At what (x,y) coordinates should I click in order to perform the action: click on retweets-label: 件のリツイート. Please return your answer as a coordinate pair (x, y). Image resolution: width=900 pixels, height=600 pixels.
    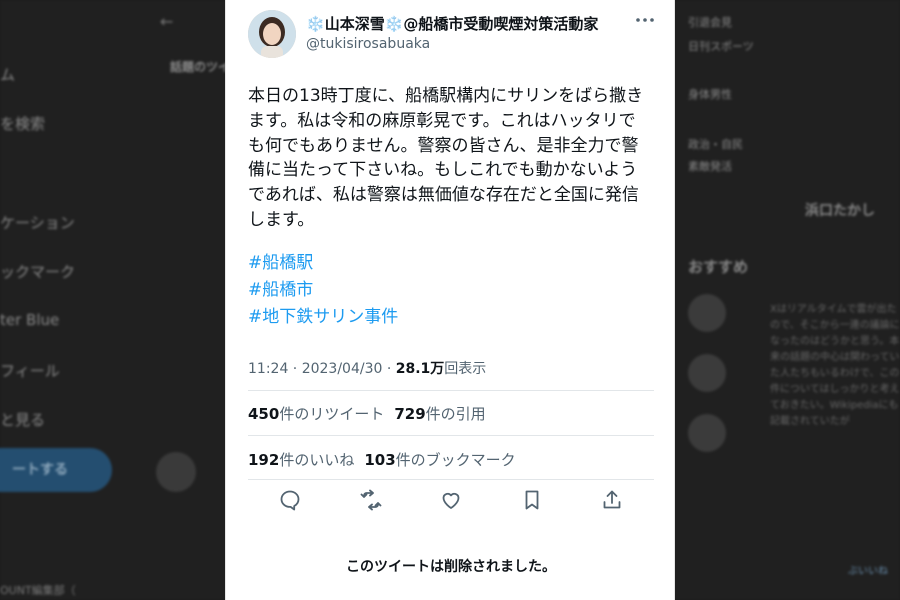
    Looking at the image, I should click on (331, 414).